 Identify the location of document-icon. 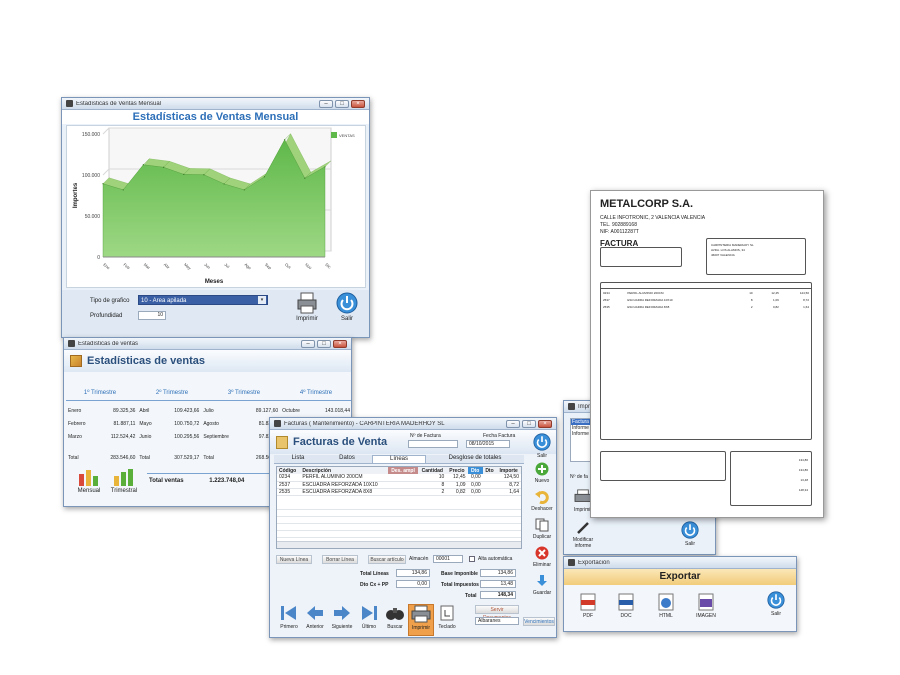
(282, 442).